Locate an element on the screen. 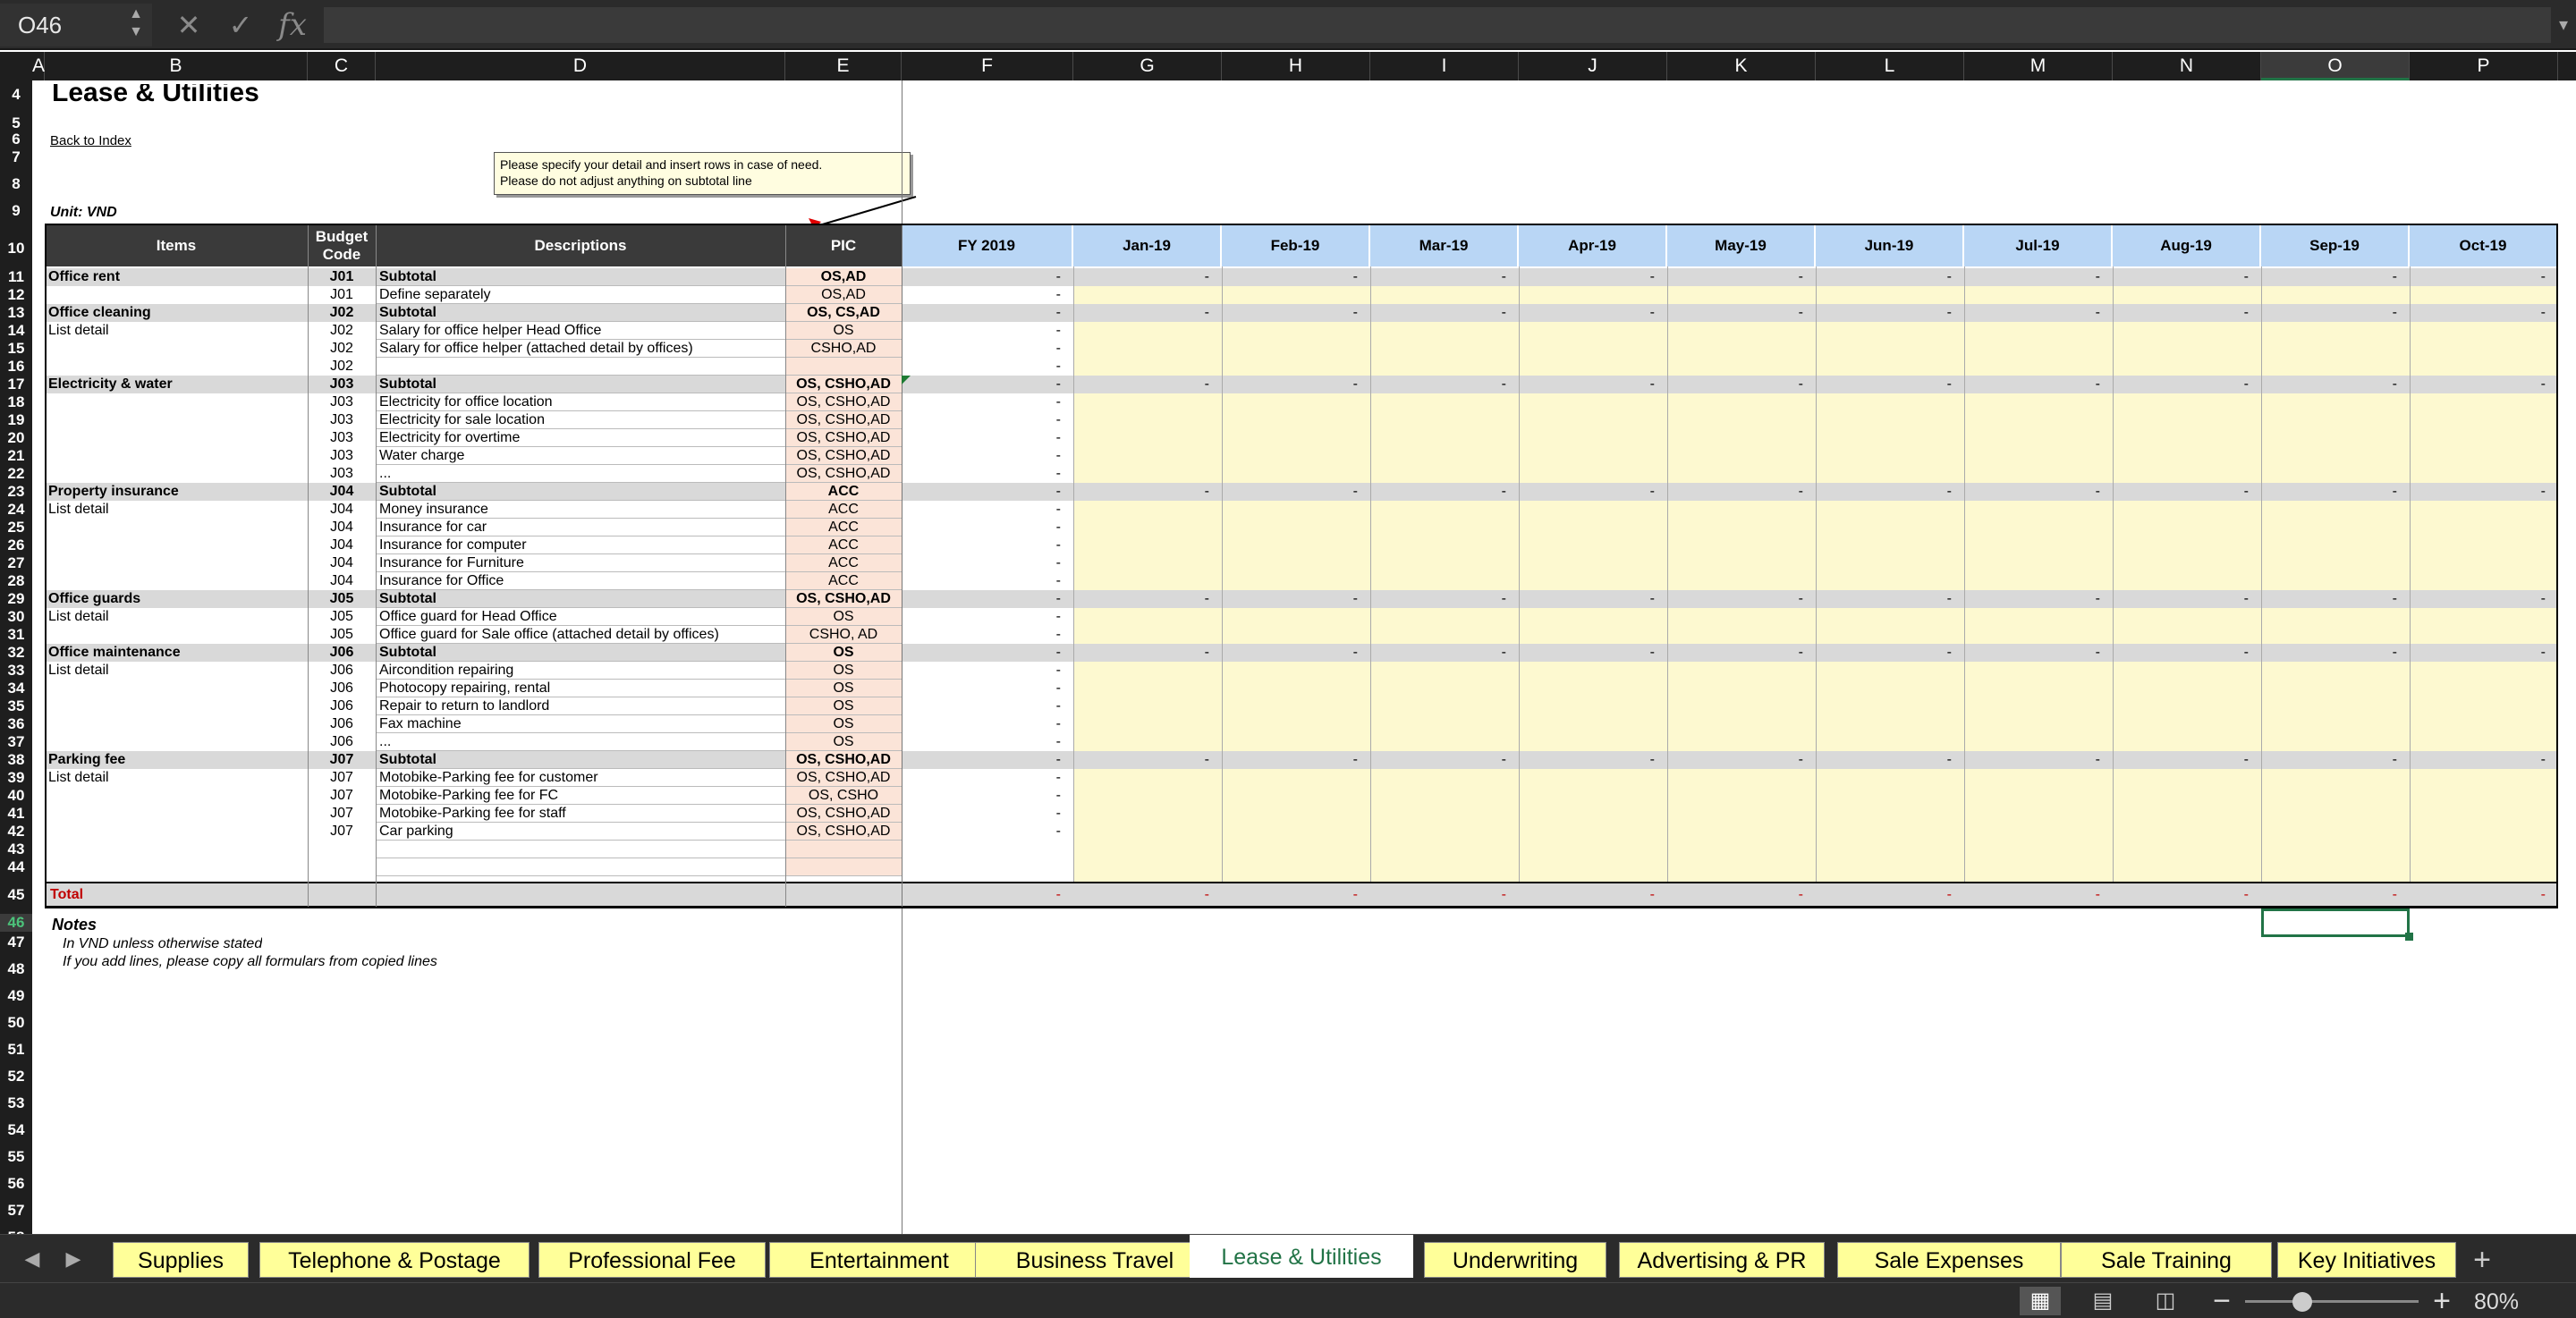 The image size is (2576, 1318). sheet-tab: Sale Expenses is located at coordinates (1949, 1260).